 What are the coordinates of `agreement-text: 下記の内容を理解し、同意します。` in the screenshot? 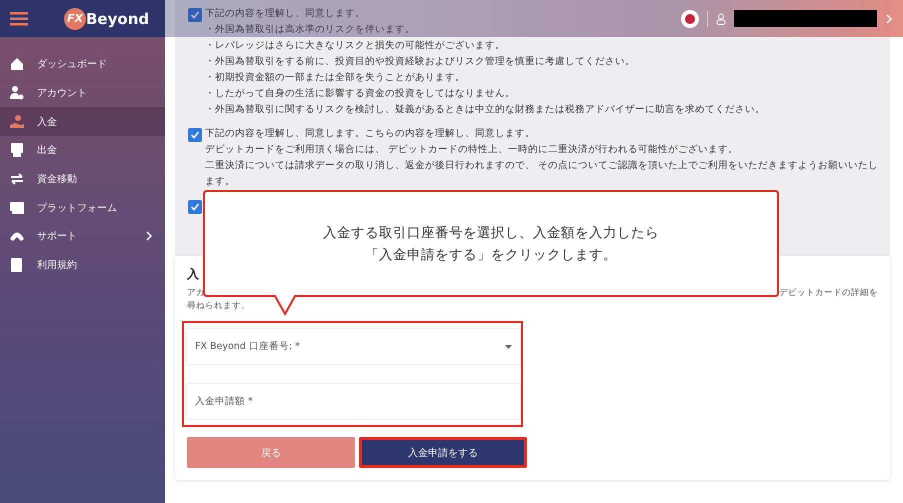 It's located at (285, 14).